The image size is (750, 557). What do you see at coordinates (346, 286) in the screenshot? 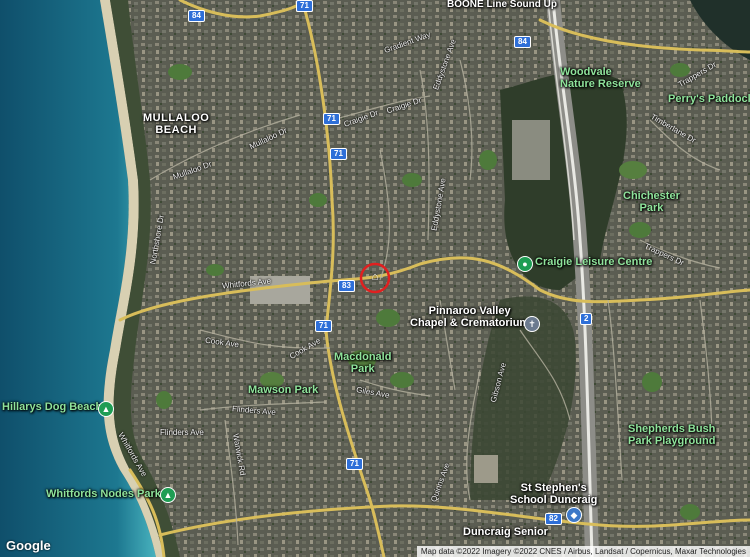
I see `route-83-shield: 83` at bounding box center [346, 286].